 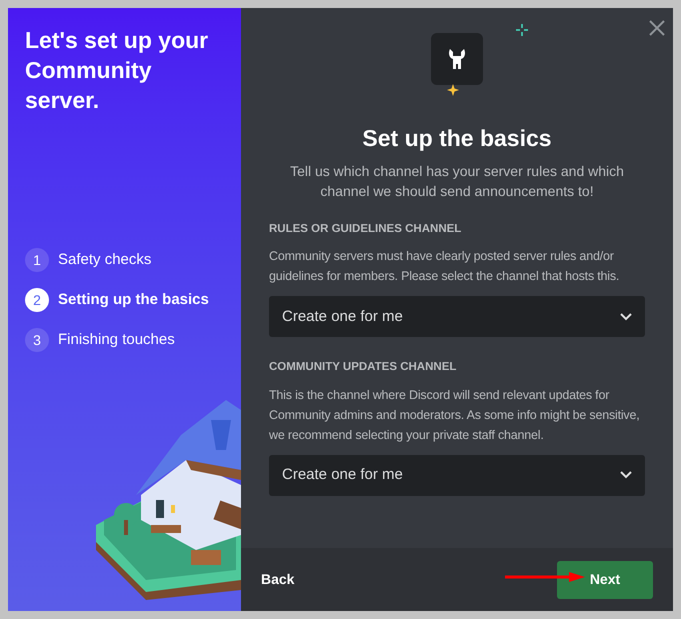 I want to click on section-heading: COMMUNITY UPDATES CHANNEL, so click(x=363, y=368).